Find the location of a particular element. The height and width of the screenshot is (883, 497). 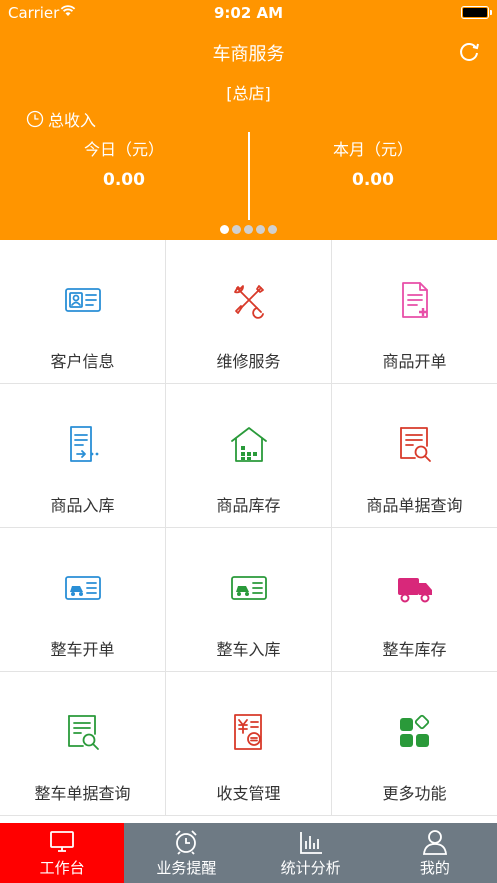

grid-item: 客户信息 is located at coordinates (83, 312).